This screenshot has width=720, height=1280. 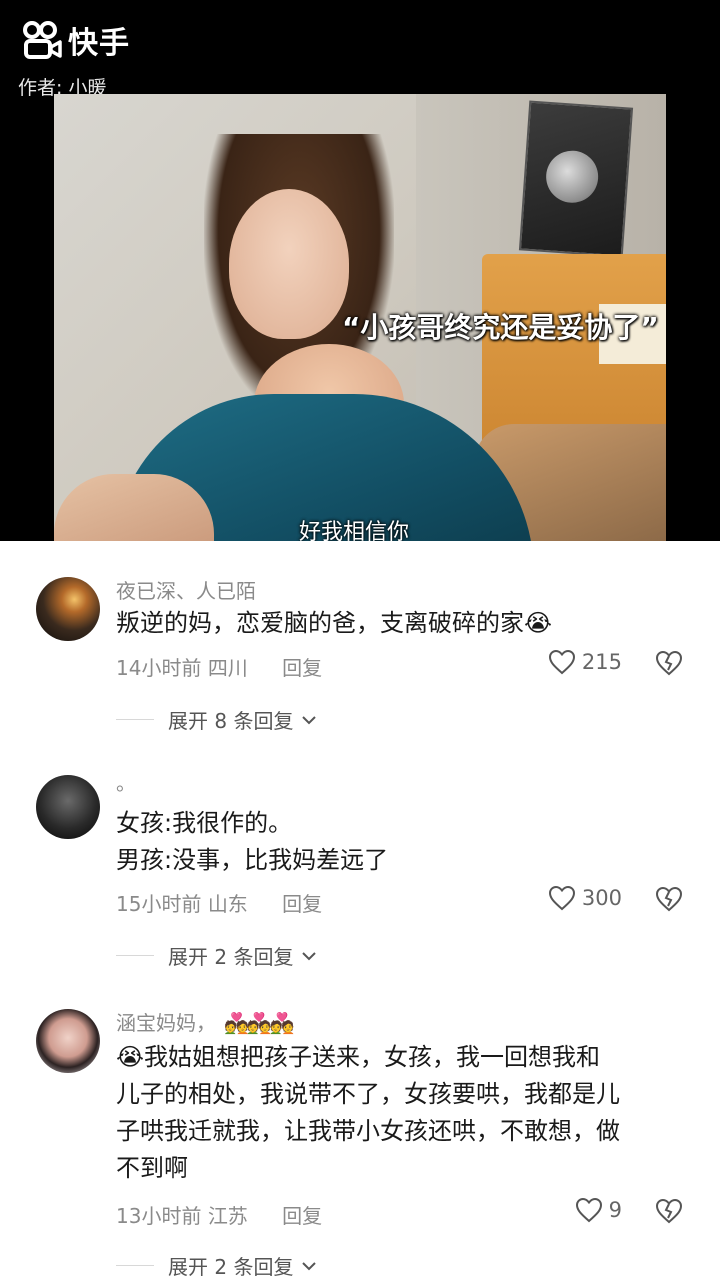 I want to click on comment-line: 子哄我迁就我，让我带小女孩还哄，不敢想，做, so click(x=368, y=1131).